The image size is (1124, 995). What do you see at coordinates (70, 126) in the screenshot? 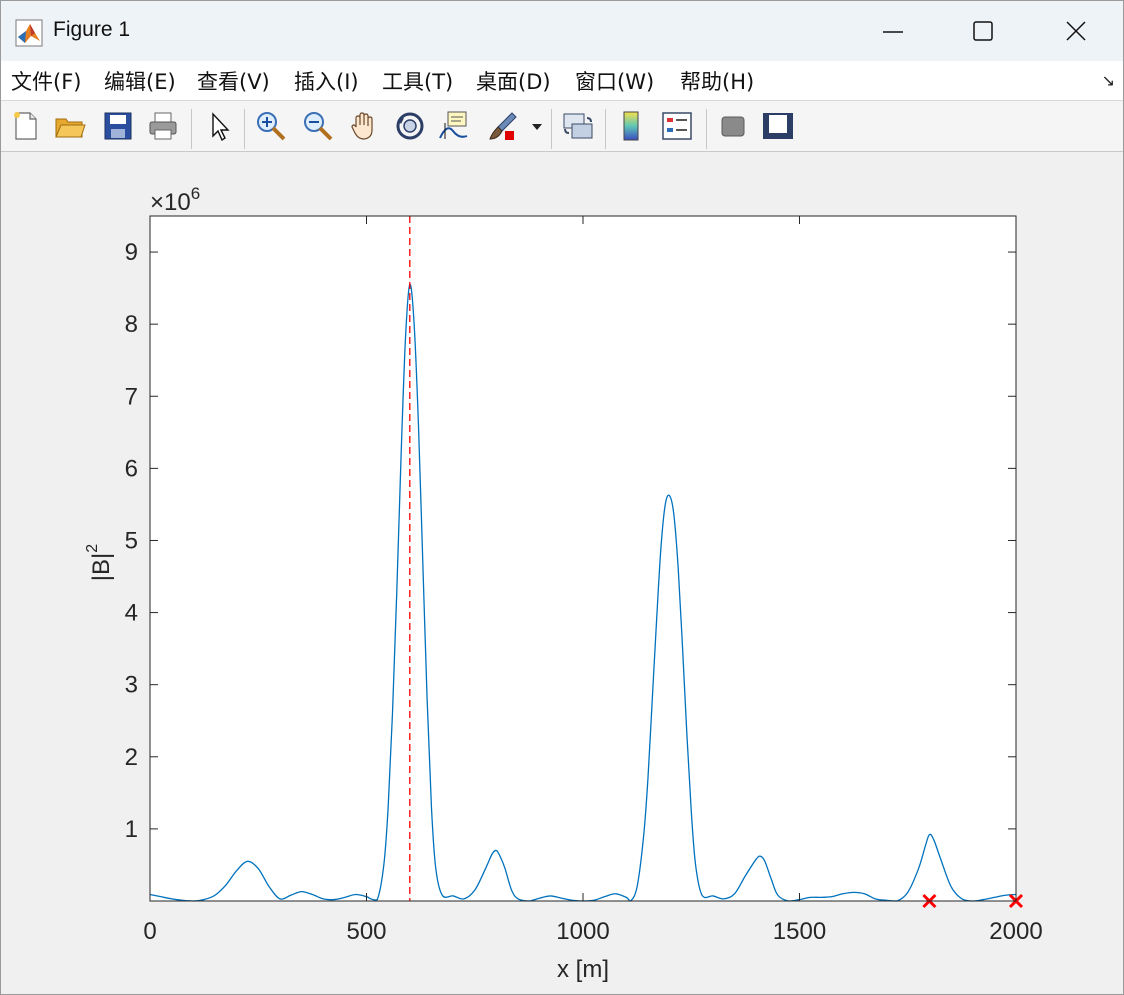
I see `open-file-icon` at bounding box center [70, 126].